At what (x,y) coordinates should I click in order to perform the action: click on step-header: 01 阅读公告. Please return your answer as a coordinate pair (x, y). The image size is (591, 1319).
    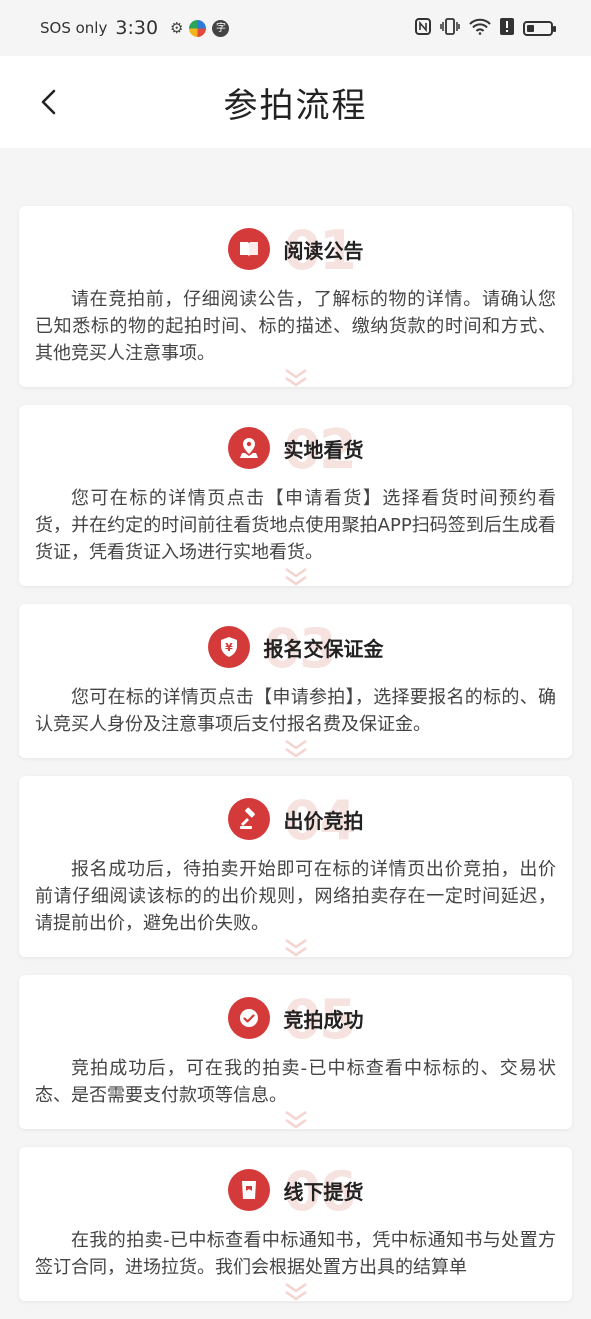
    Looking at the image, I should click on (295, 251).